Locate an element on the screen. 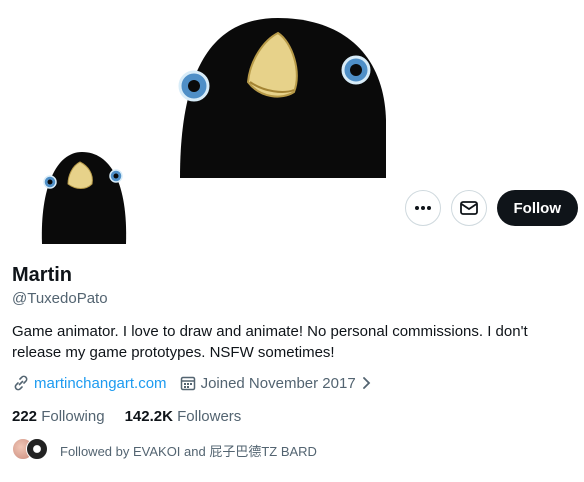 The image size is (584, 482). followed-by-text: Followed by EVAKOI and 屁子巴德TZ BARD is located at coordinates (188, 451).